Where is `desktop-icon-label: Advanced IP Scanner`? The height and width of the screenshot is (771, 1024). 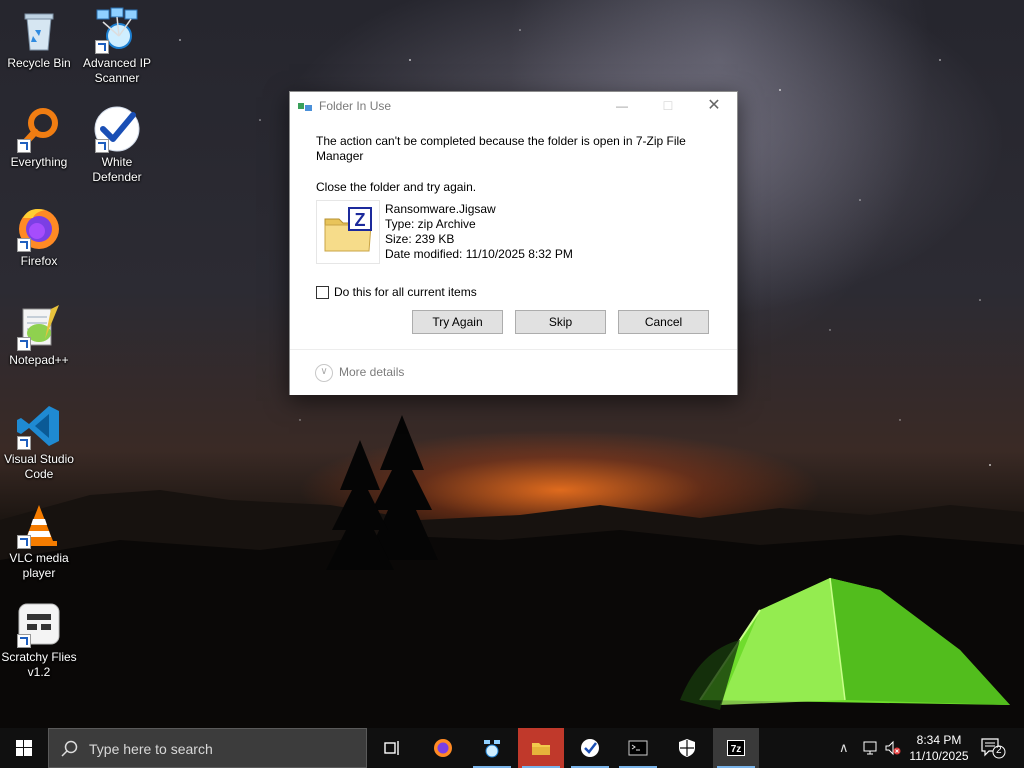 desktop-icon-label: Advanced IP Scanner is located at coordinates (117, 70).